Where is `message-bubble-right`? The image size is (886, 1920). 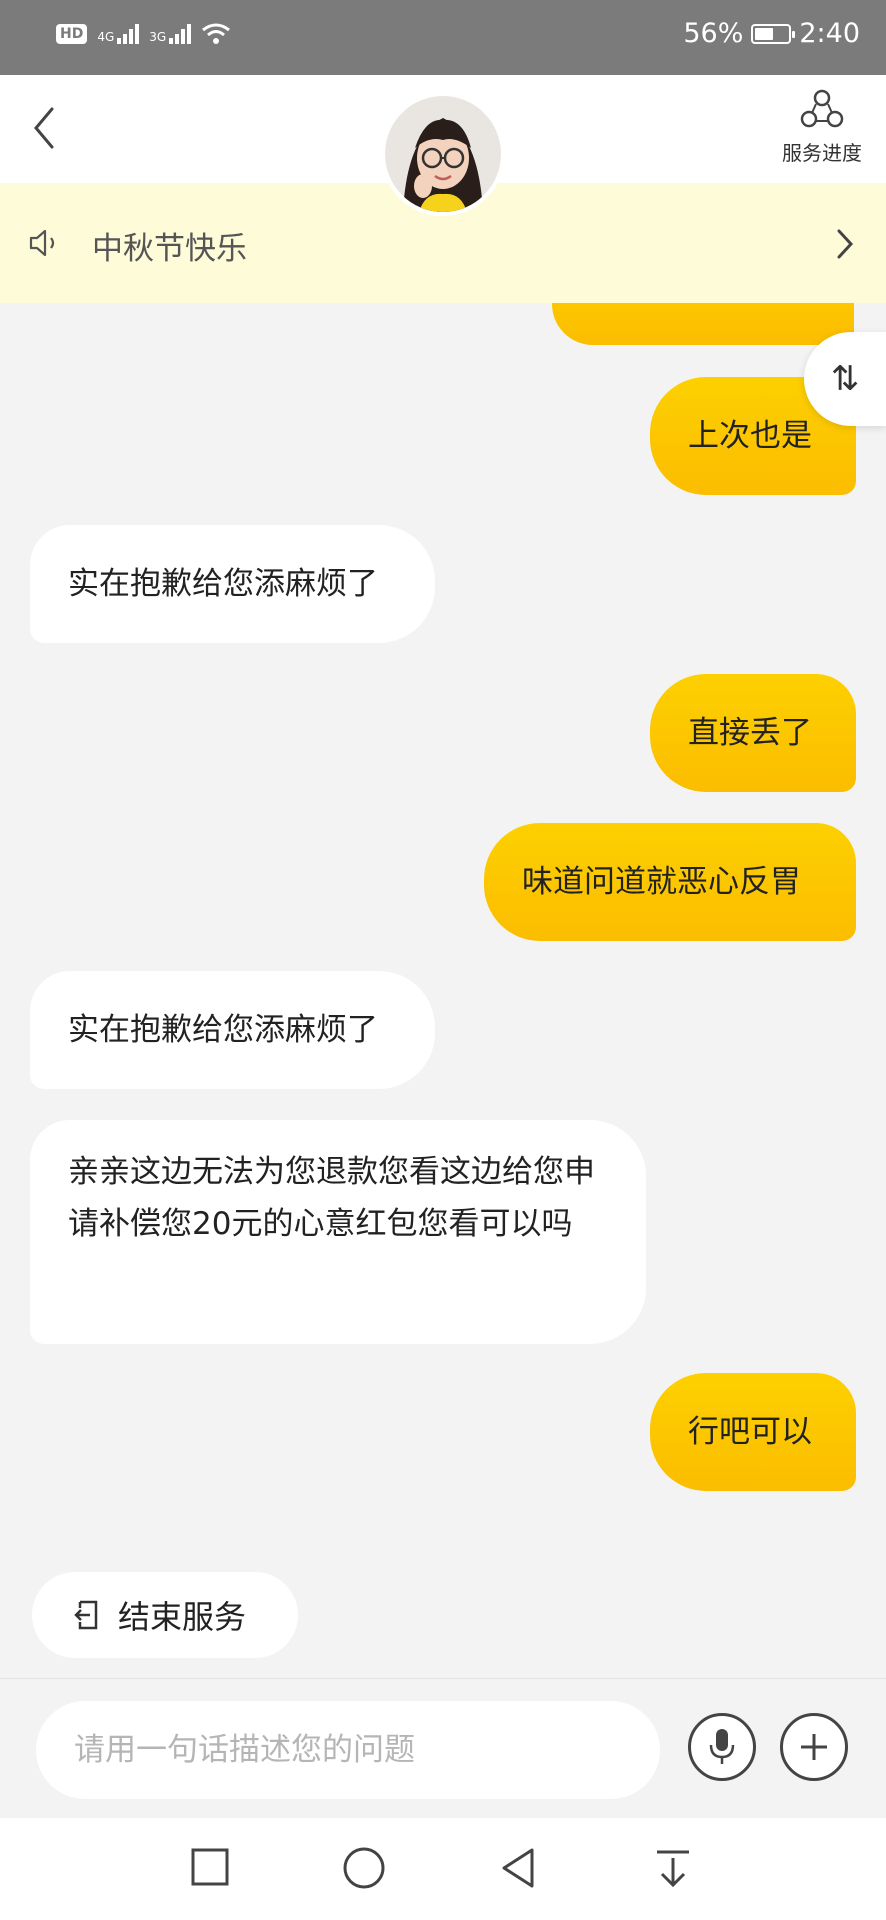
message-bubble-right is located at coordinates (703, 324).